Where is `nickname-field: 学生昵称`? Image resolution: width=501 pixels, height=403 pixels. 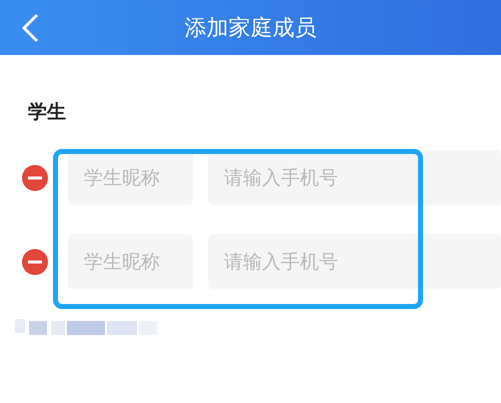
nickname-field: 学生昵称 is located at coordinates (130, 261).